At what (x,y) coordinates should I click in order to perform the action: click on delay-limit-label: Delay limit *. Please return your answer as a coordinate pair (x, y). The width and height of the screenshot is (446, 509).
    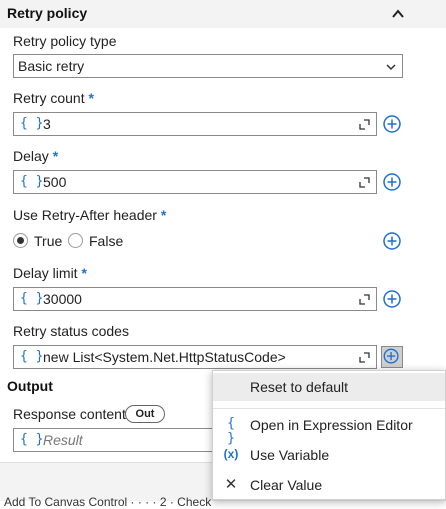
    Looking at the image, I should click on (50, 273).